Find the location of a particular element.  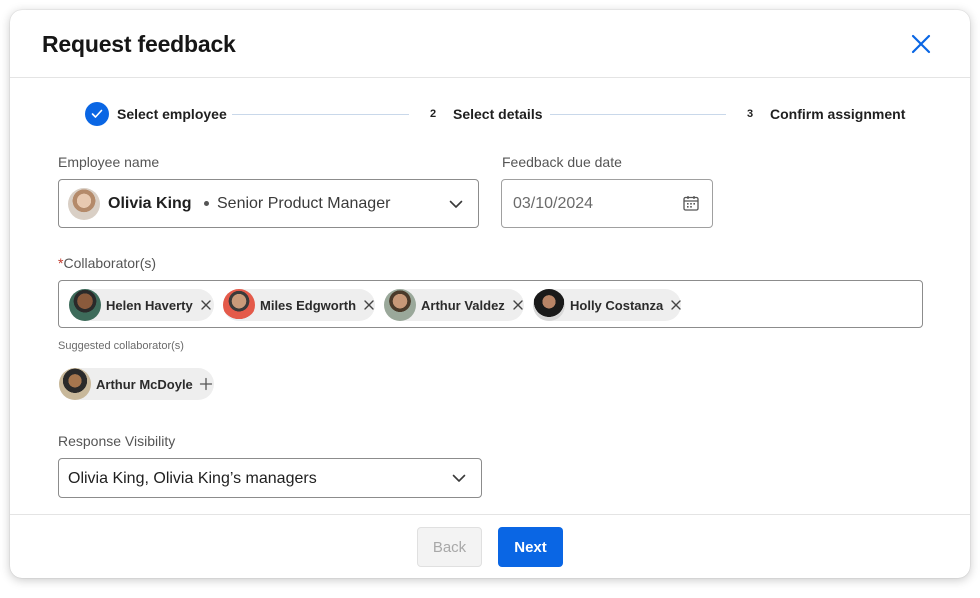

dialog-header: Request feedback is located at coordinates (490, 44).